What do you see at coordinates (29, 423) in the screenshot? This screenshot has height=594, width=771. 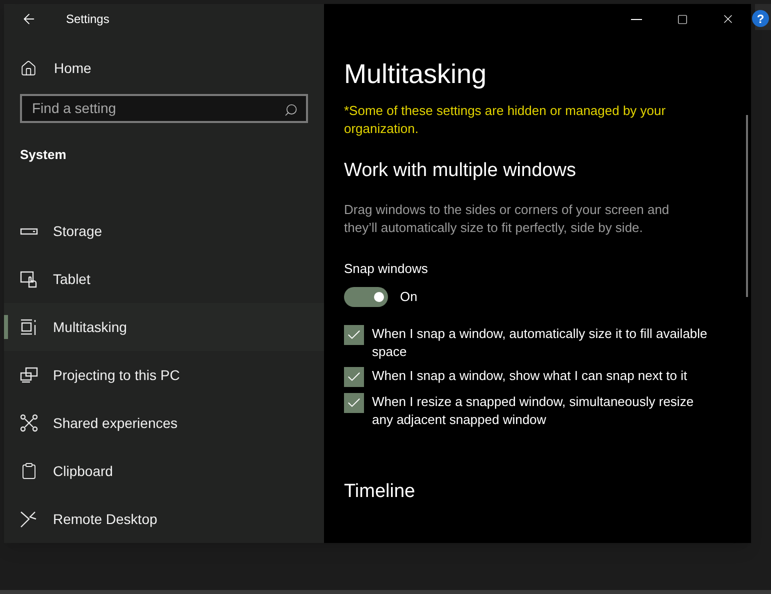 I see `network-nodes-icon` at bounding box center [29, 423].